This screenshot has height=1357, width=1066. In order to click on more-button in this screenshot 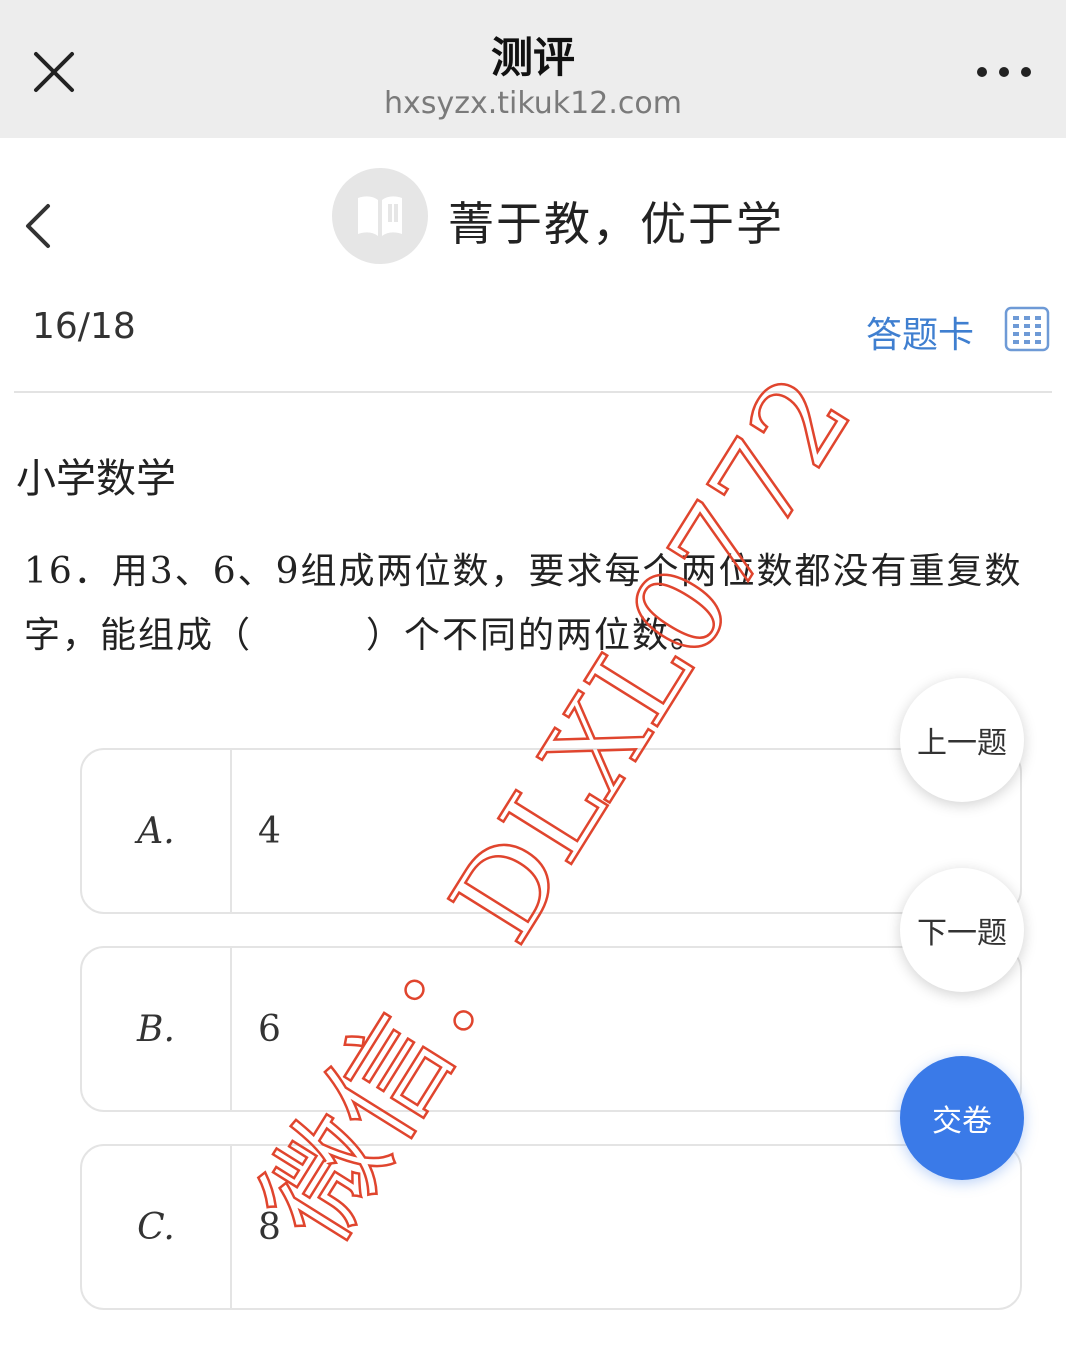, I will do `click(1004, 72)`.